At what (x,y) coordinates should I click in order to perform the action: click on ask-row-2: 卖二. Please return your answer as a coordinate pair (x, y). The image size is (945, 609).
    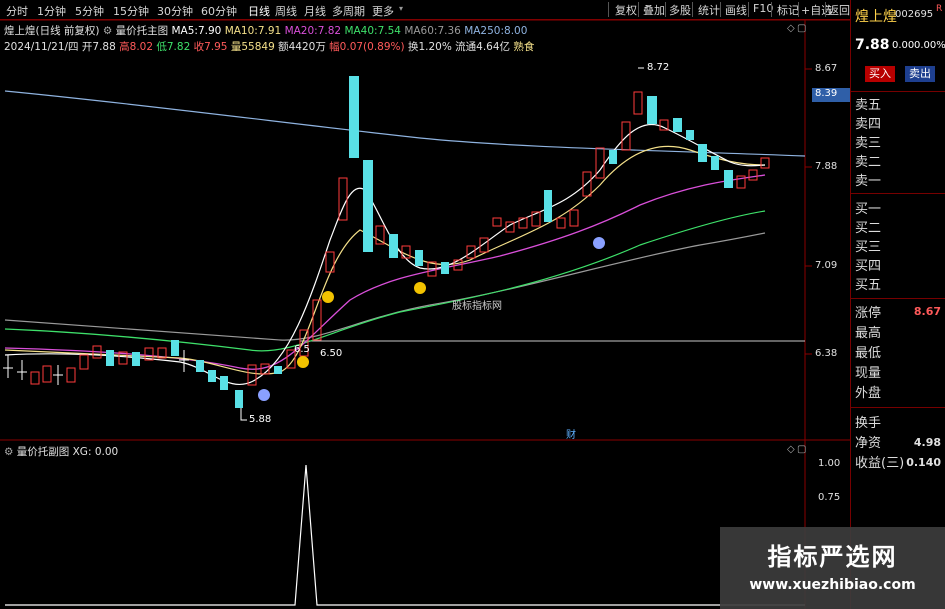
    Looking at the image, I should click on (868, 162).